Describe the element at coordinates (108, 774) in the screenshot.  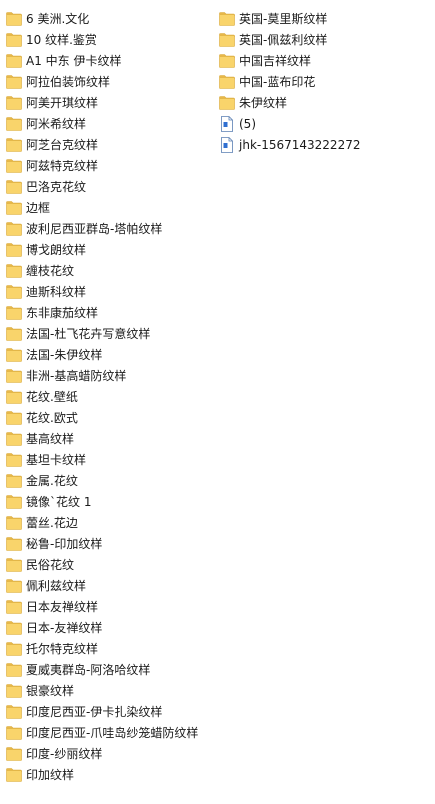
I see `folder-item: 印加纹样` at that location.